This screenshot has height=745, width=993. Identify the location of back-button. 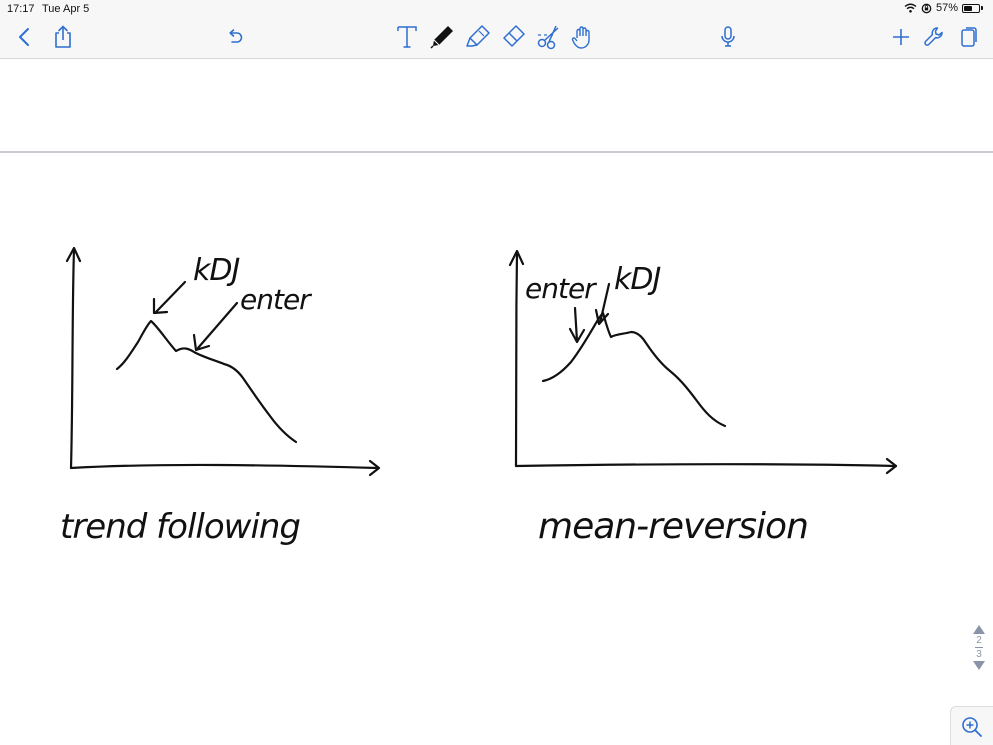
(24, 37).